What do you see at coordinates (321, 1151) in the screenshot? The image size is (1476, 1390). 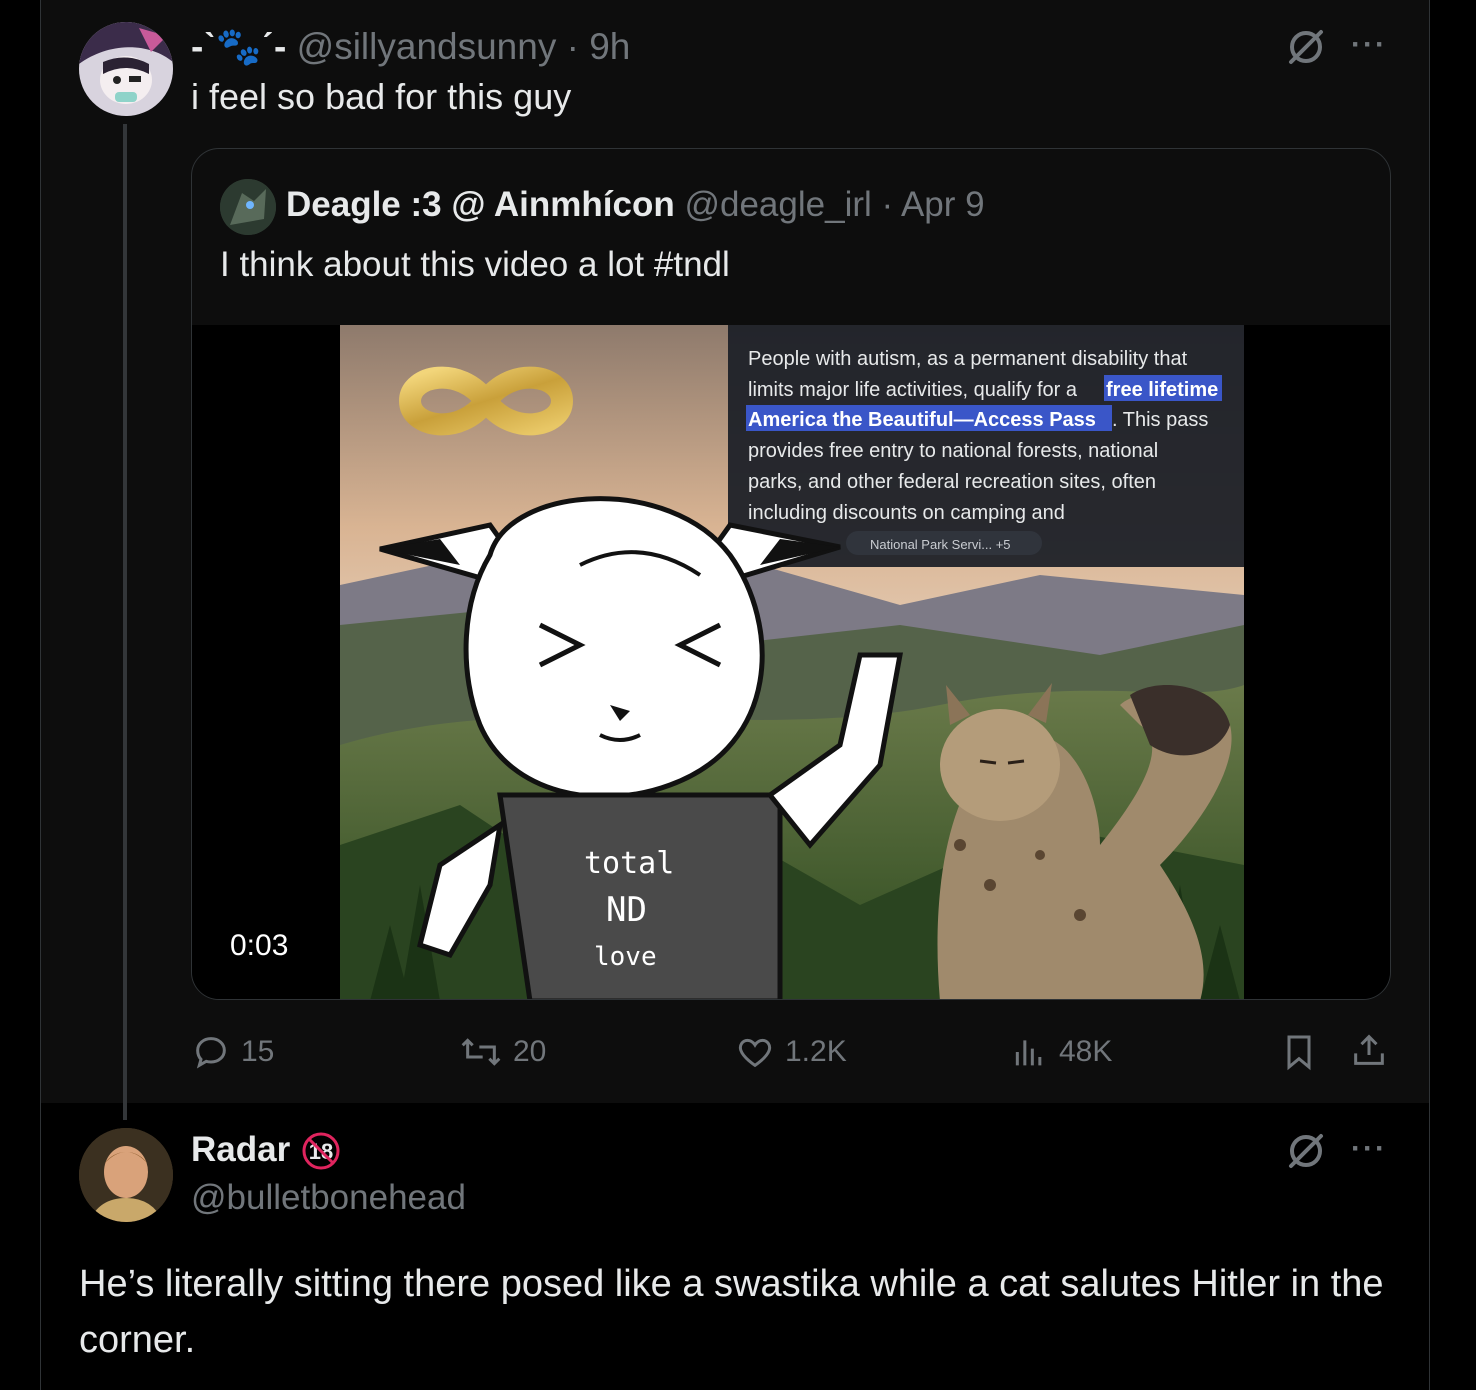 I see `age-restricted-badge-icon: 18` at bounding box center [321, 1151].